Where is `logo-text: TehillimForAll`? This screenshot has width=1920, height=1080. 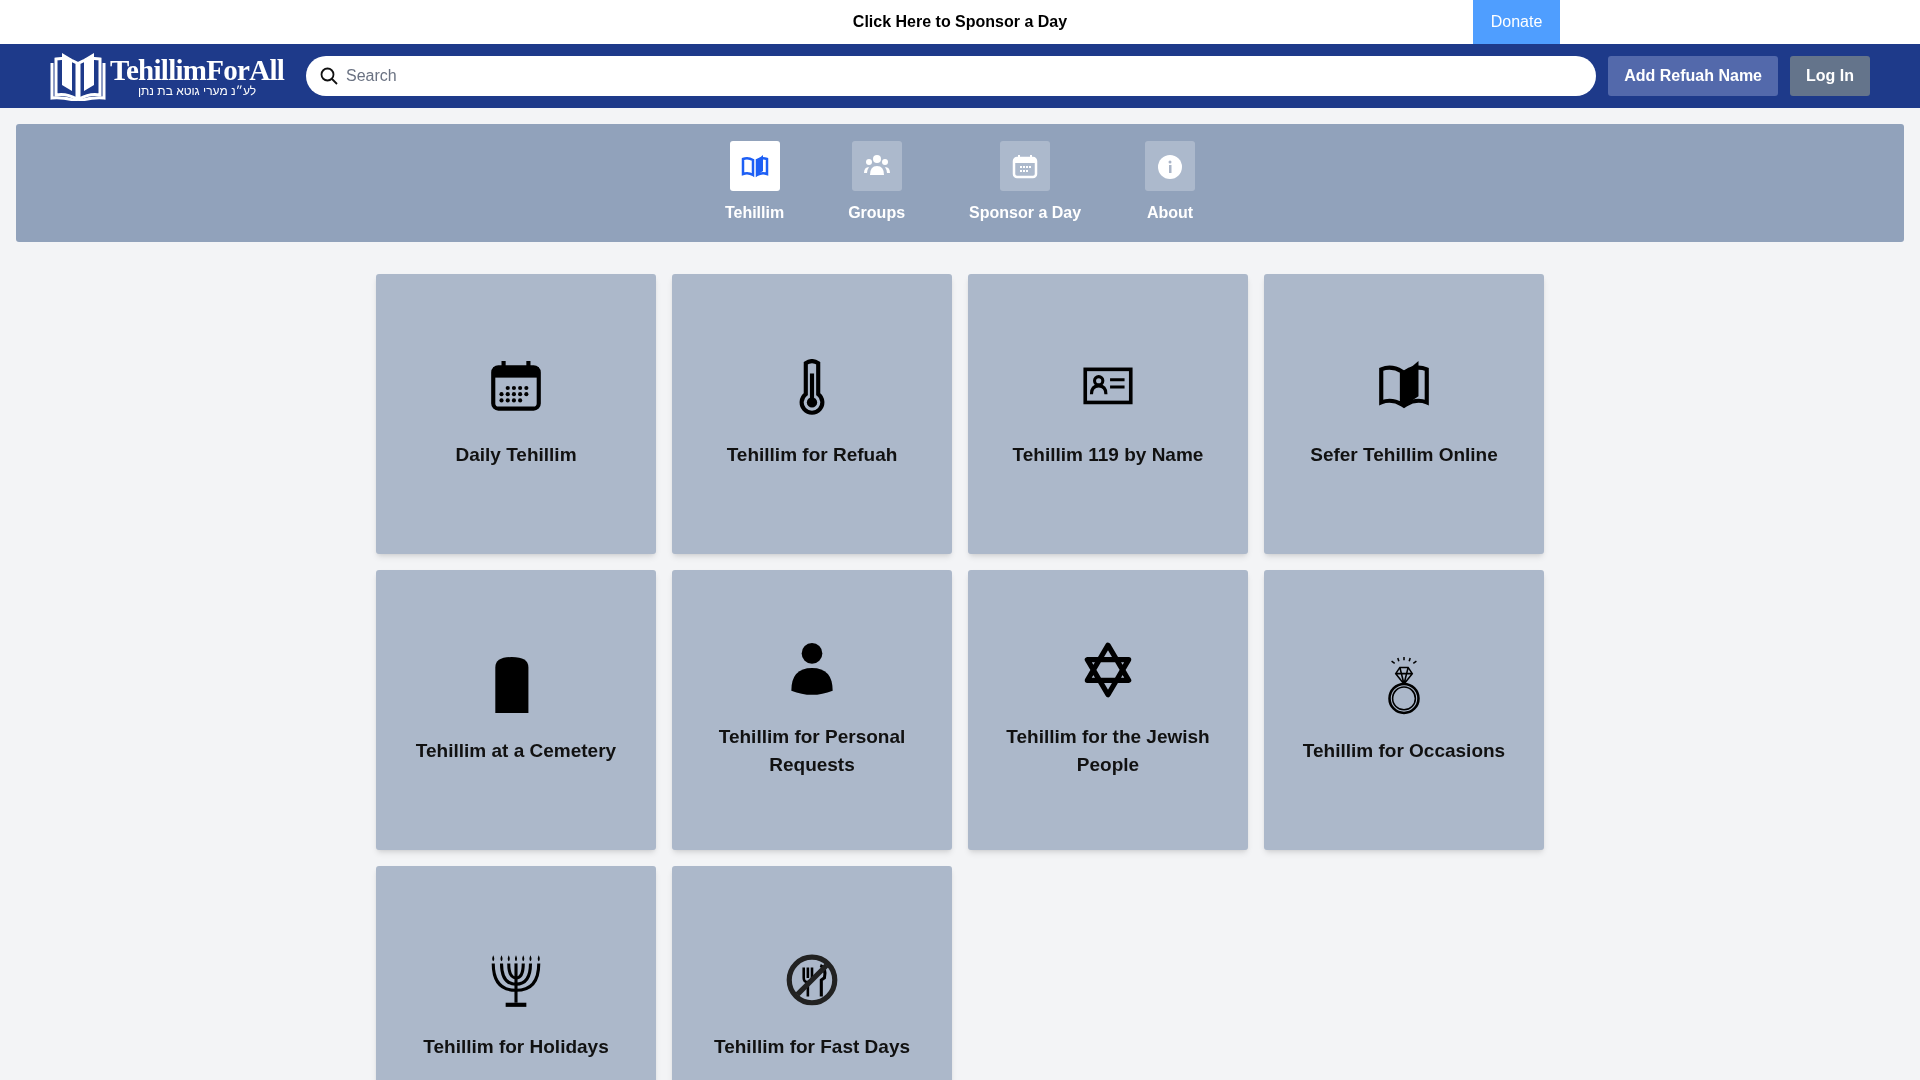
logo-text: TehillimForAll is located at coordinates (197, 70).